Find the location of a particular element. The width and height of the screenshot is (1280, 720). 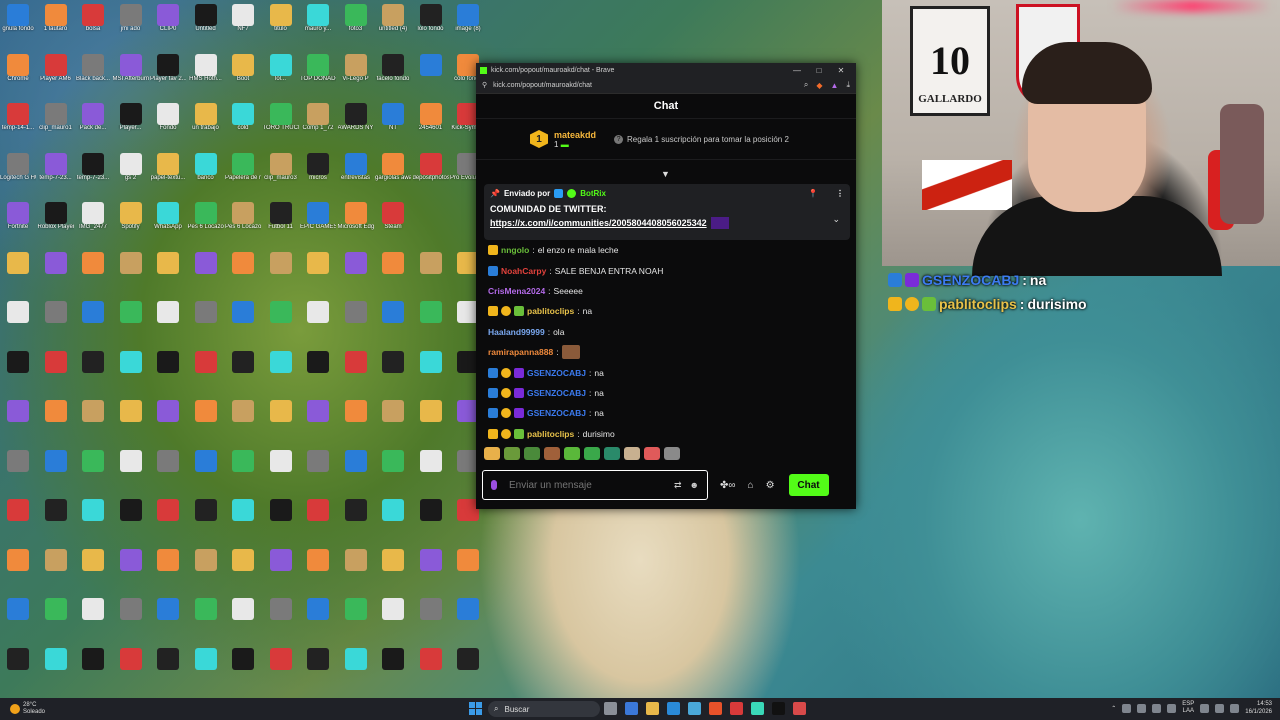

desktop-shortcut: cold is located at coordinates (243, 125).